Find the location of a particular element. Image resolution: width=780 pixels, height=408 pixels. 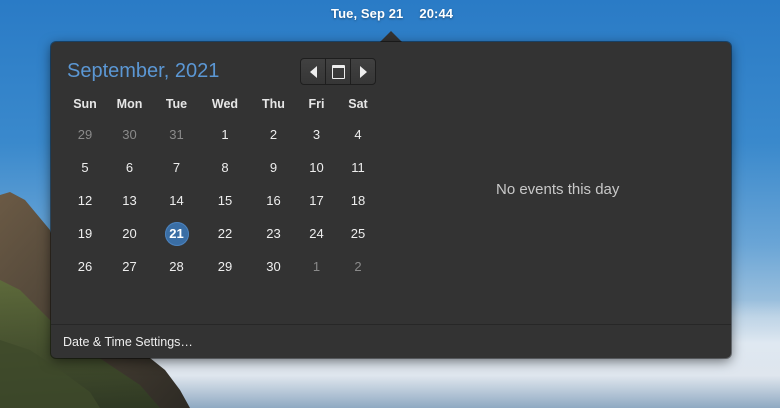

calendar-day-number: 11 is located at coordinates (358, 167).